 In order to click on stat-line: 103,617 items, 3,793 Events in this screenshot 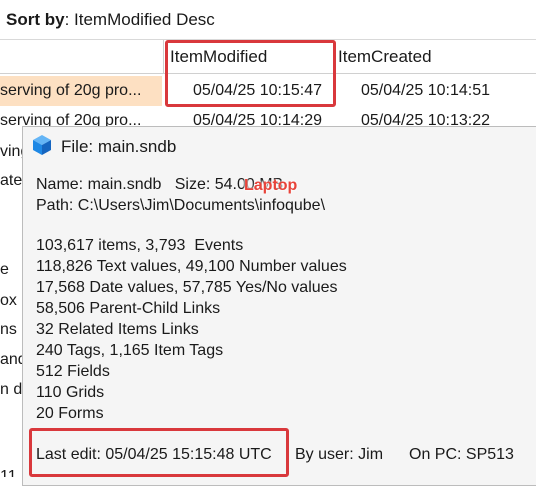, I will do `click(140, 245)`.